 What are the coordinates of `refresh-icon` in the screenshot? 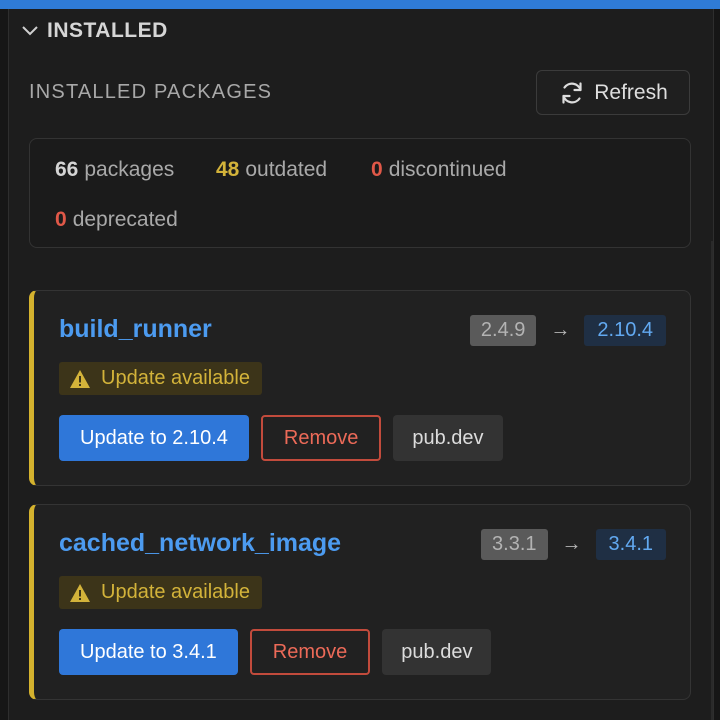 It's located at (572, 92).